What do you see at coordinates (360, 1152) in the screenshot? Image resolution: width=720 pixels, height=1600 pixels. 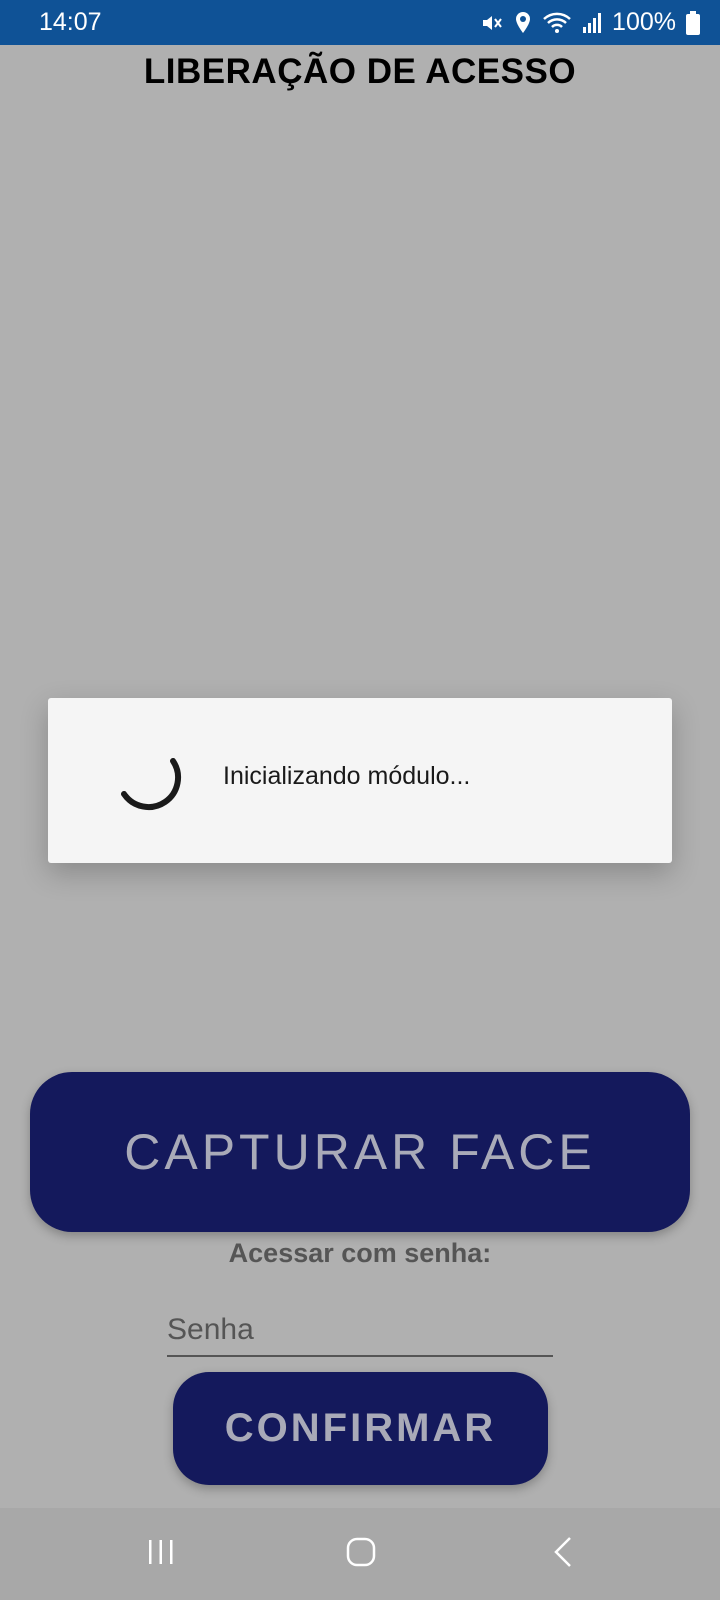 I see `capture-face-button: CAPTURAR FACE` at bounding box center [360, 1152].